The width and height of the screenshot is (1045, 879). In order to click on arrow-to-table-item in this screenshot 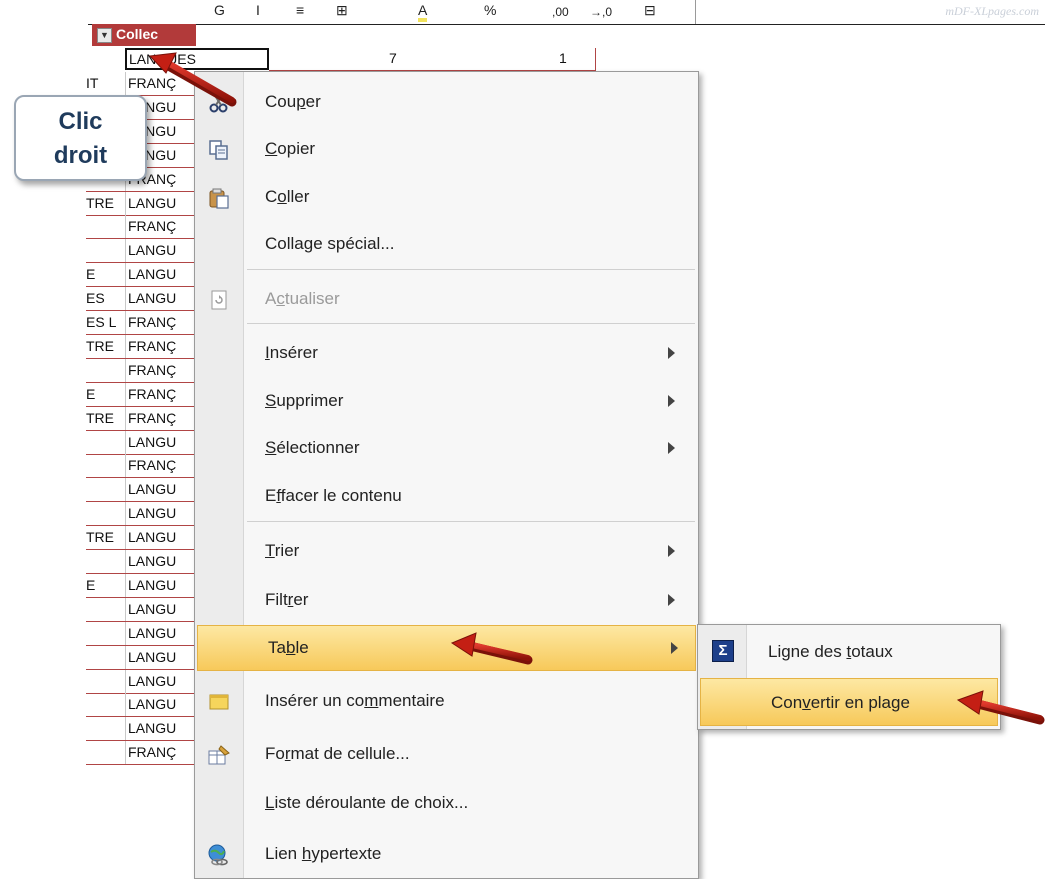, I will do `click(491, 648)`.